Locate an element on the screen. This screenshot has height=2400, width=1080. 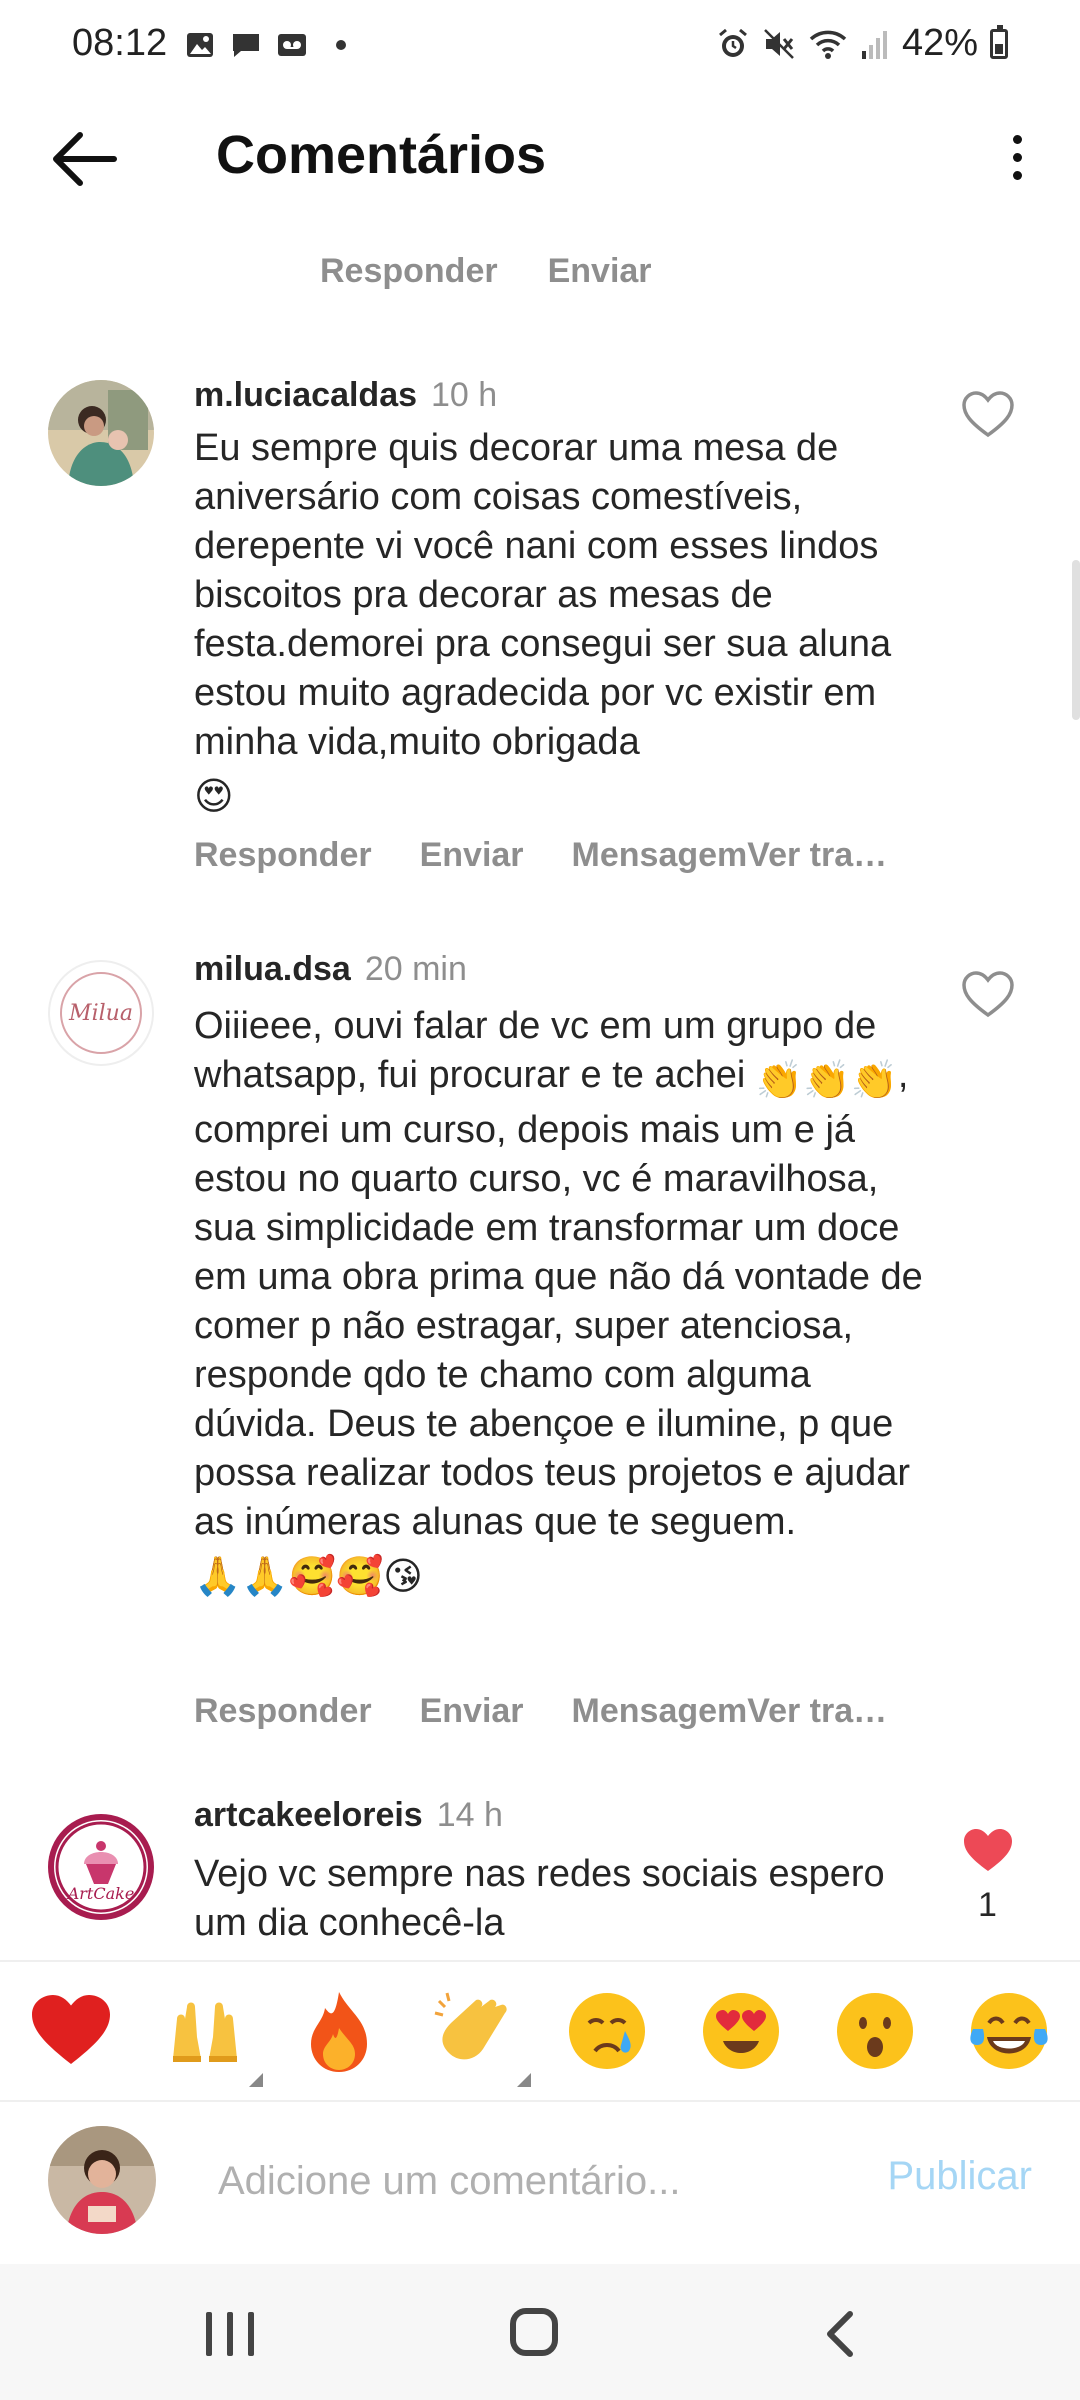
reaction-surprised is located at coordinates (875, 2031).